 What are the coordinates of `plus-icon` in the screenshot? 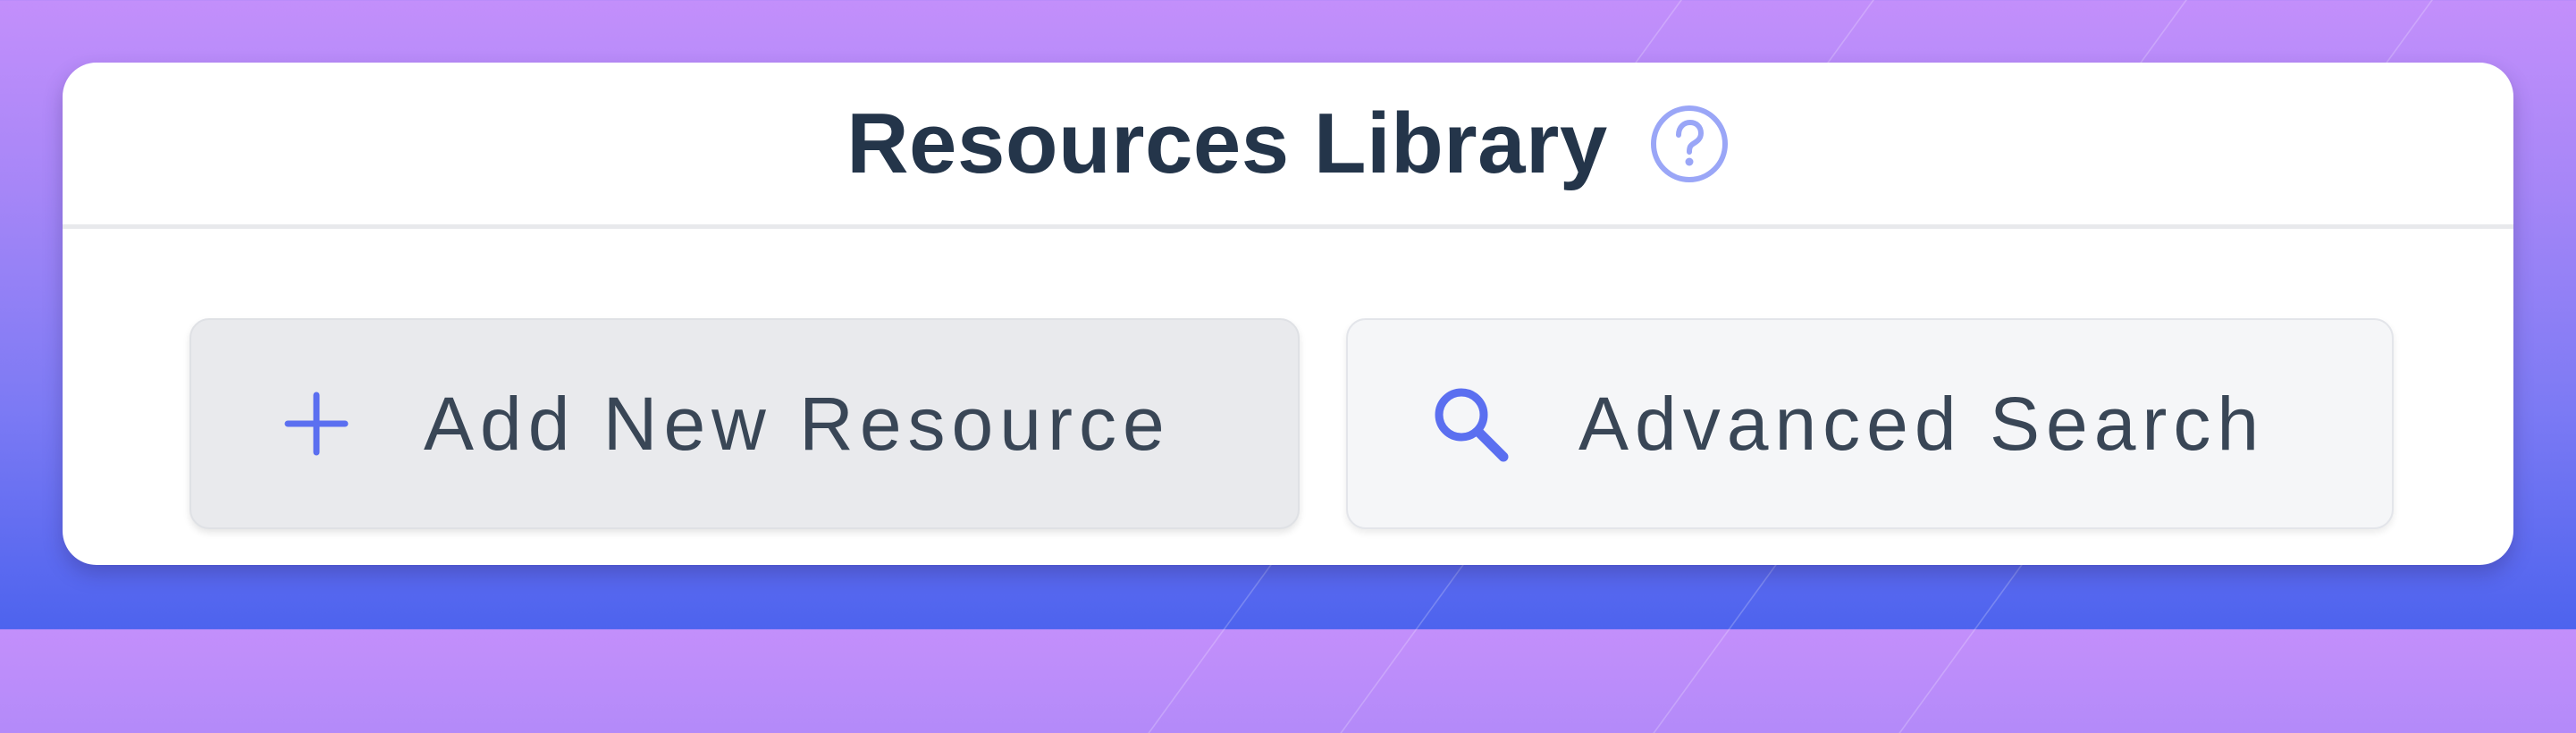 It's located at (316, 424).